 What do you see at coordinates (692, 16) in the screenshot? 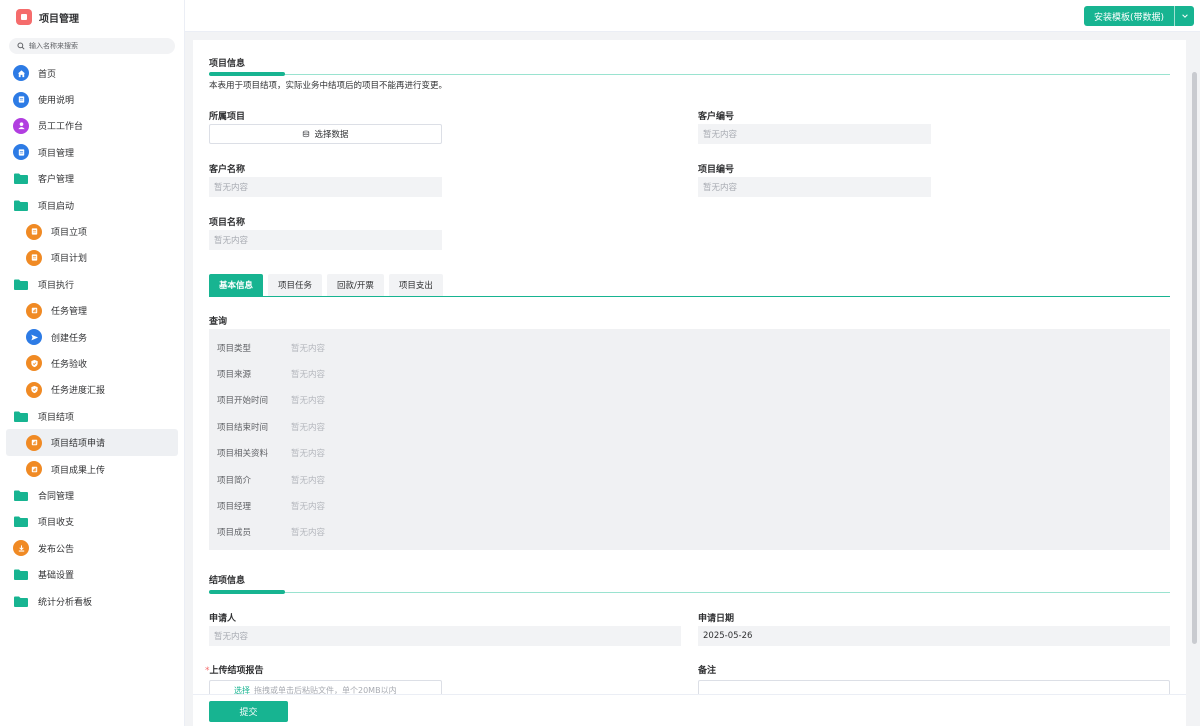
I see `top-bar: 安装模板(带数据)` at bounding box center [692, 16].